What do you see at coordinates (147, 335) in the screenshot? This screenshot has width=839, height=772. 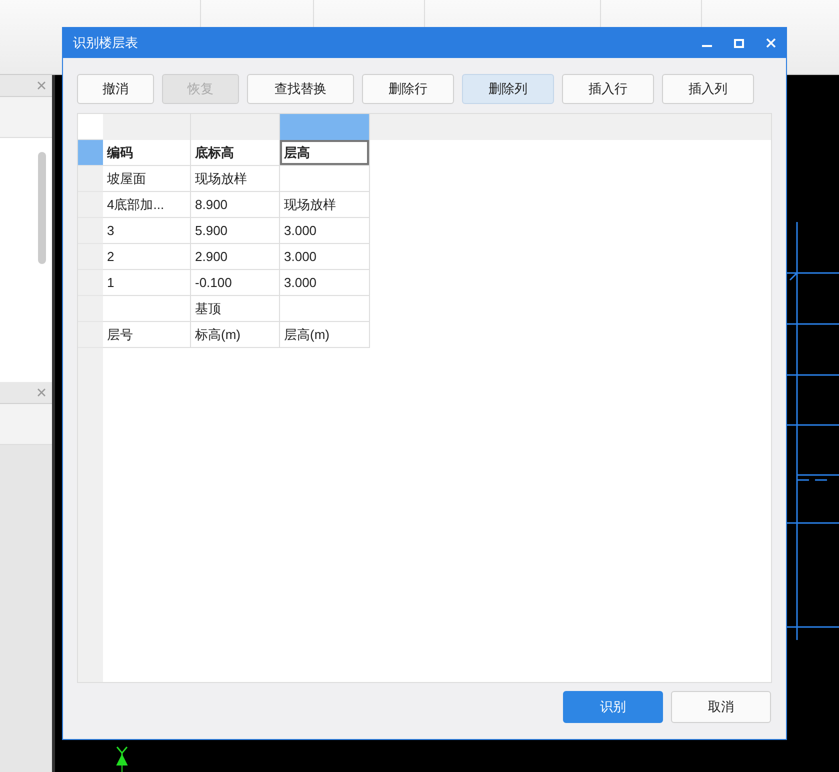 I see `table-cell: 层号` at bounding box center [147, 335].